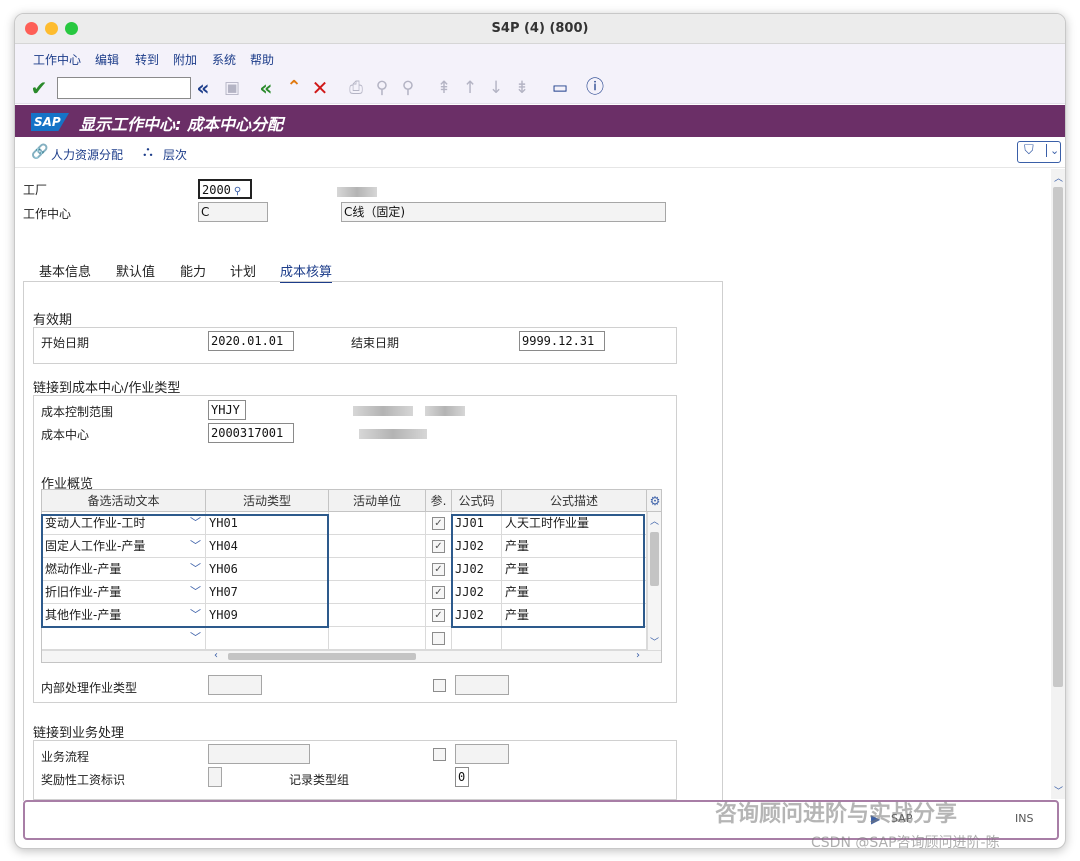 The width and height of the screenshot is (1080, 861). I want to click on row-formula-desc-cell, so click(574, 638).